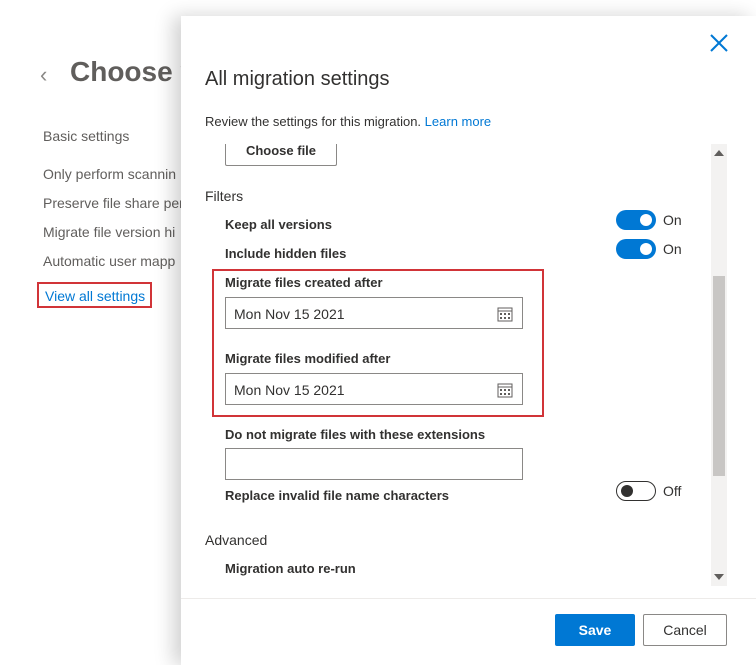 The image size is (756, 665). I want to click on advanced-section-heading: Advanced, so click(236, 540).